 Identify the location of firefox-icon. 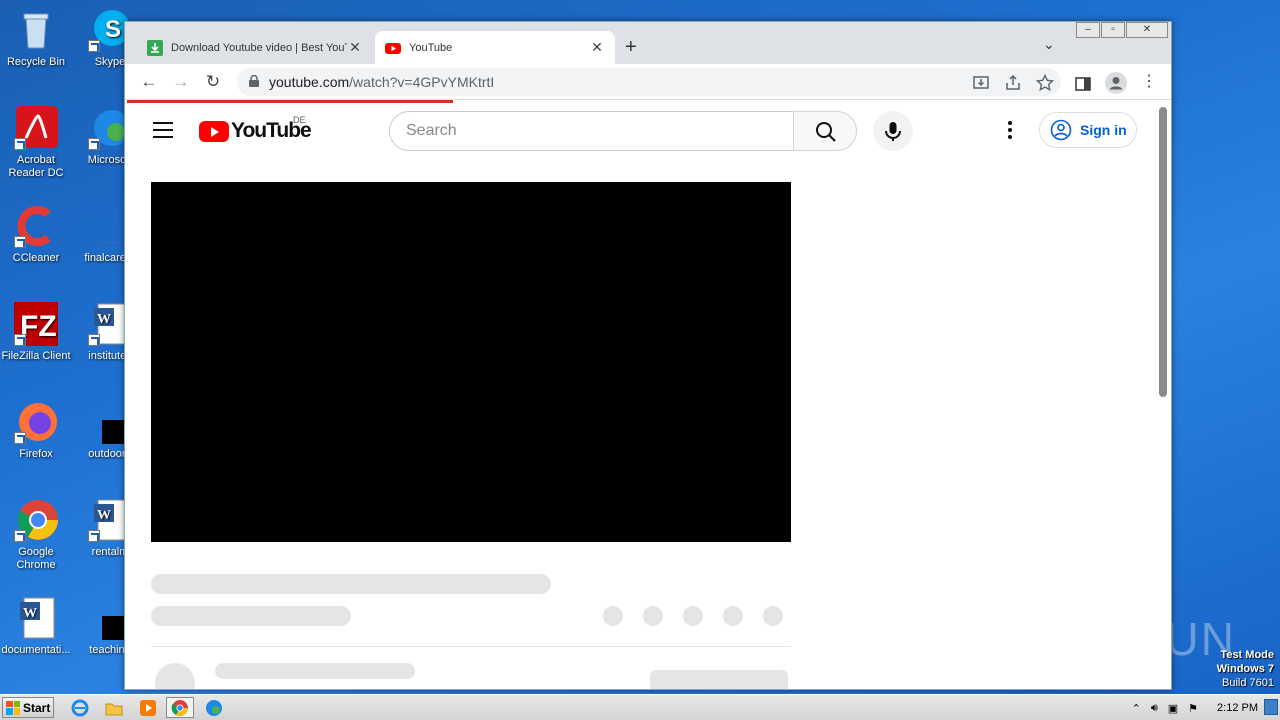
(36, 422).